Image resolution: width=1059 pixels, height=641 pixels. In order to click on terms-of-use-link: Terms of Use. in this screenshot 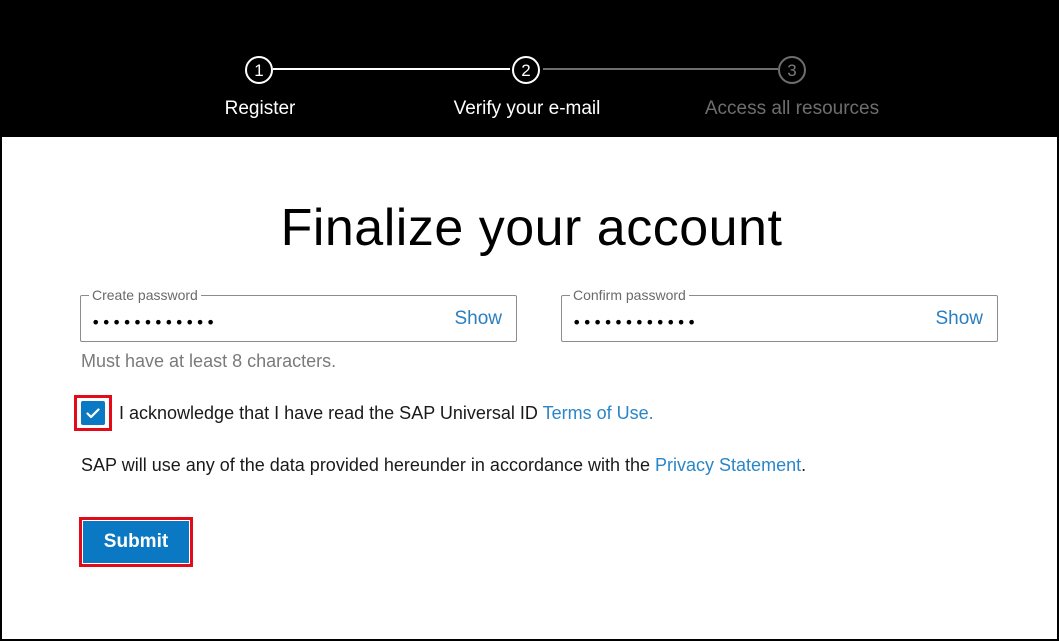, I will do `click(598, 413)`.